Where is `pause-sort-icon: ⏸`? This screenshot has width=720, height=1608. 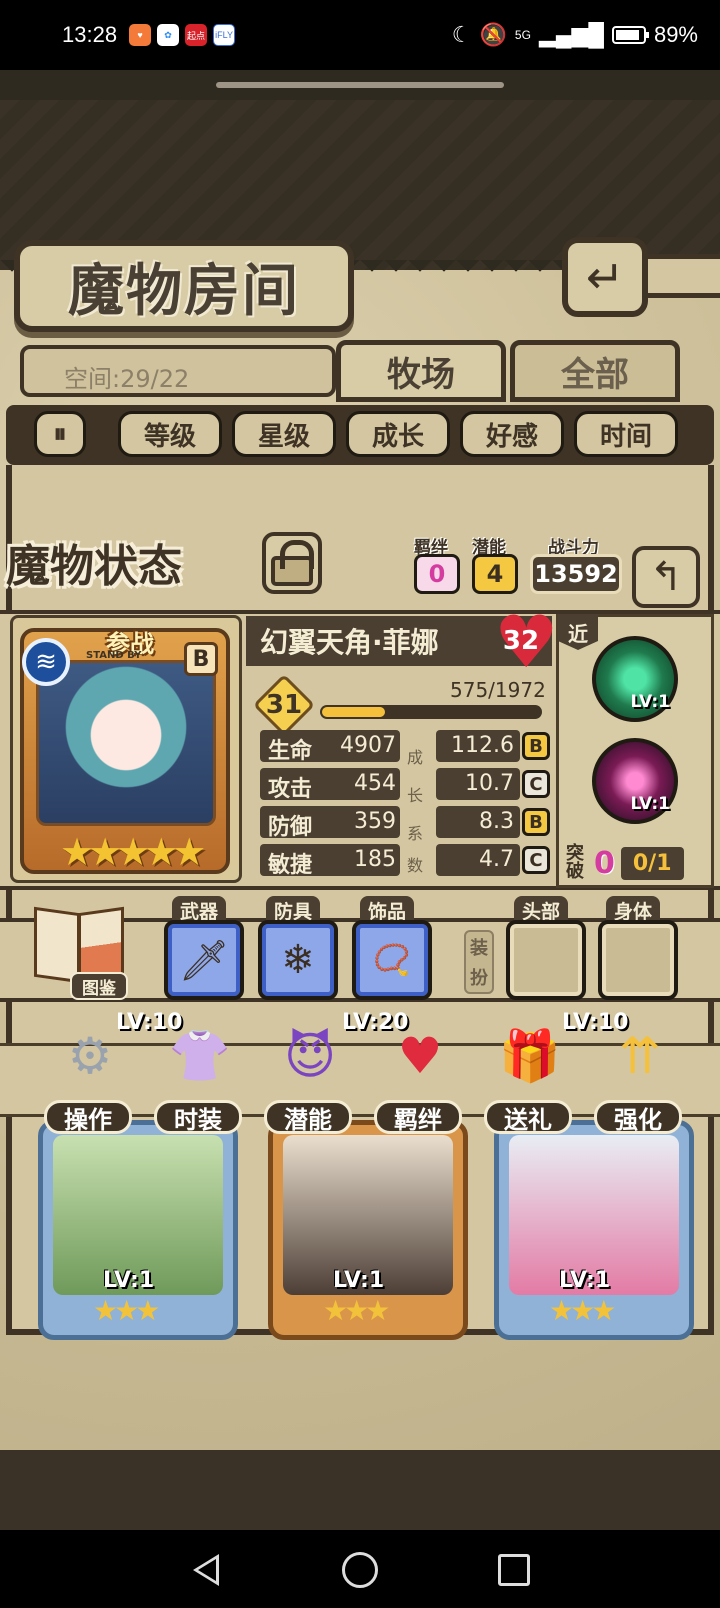 pause-sort-icon: ⏸ is located at coordinates (60, 433).